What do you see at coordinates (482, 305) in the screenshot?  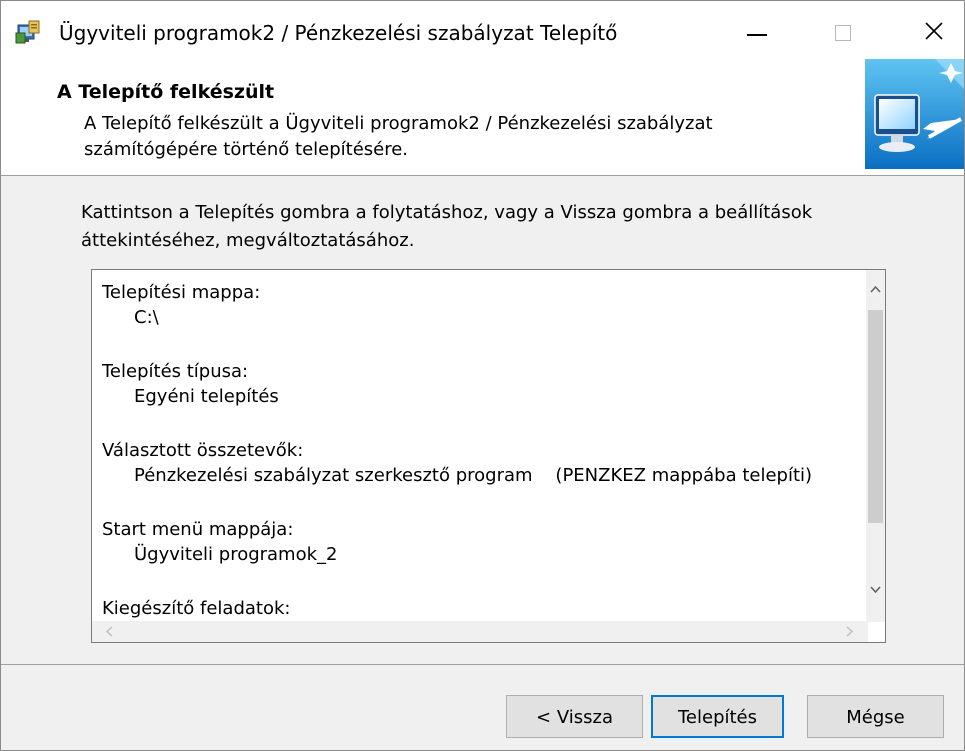 I see `summary-section: Telepítési mappa: C:\` at bounding box center [482, 305].